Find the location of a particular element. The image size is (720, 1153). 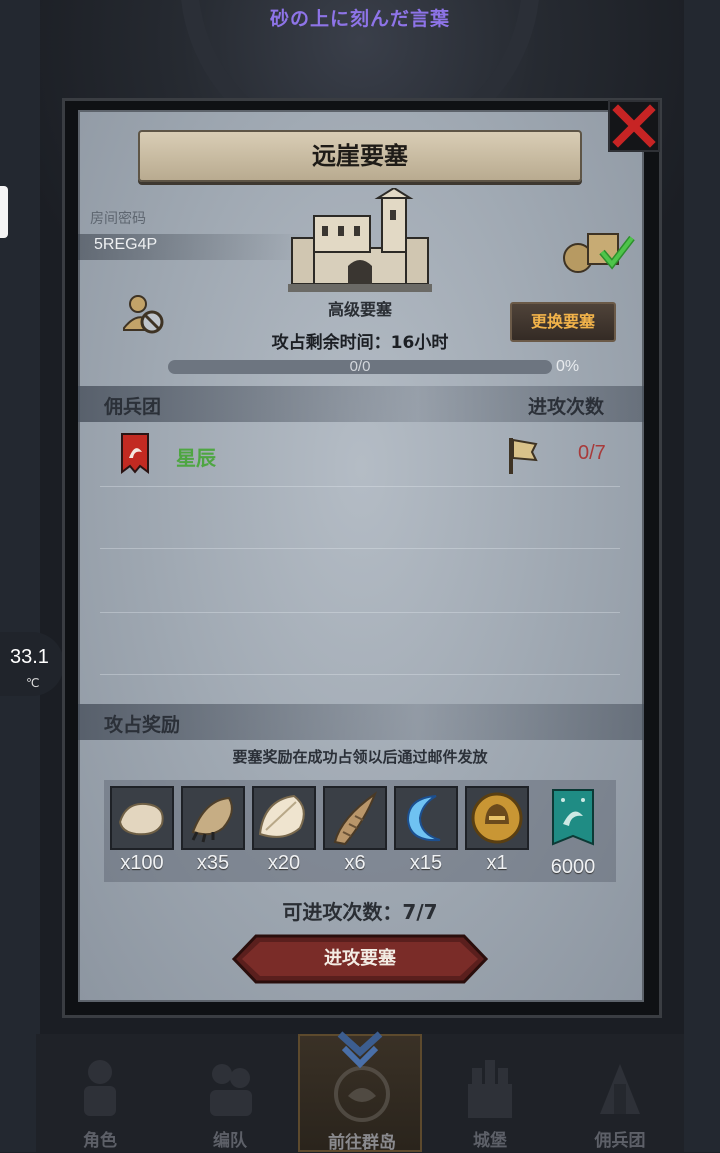

feather-hide-icon is located at coordinates (281, 816).